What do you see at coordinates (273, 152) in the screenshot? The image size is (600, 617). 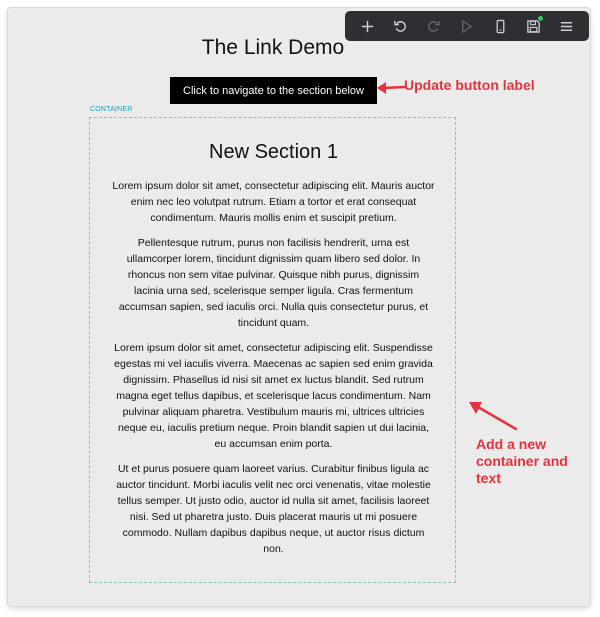 I see `section-heading: New Section 1` at bounding box center [273, 152].